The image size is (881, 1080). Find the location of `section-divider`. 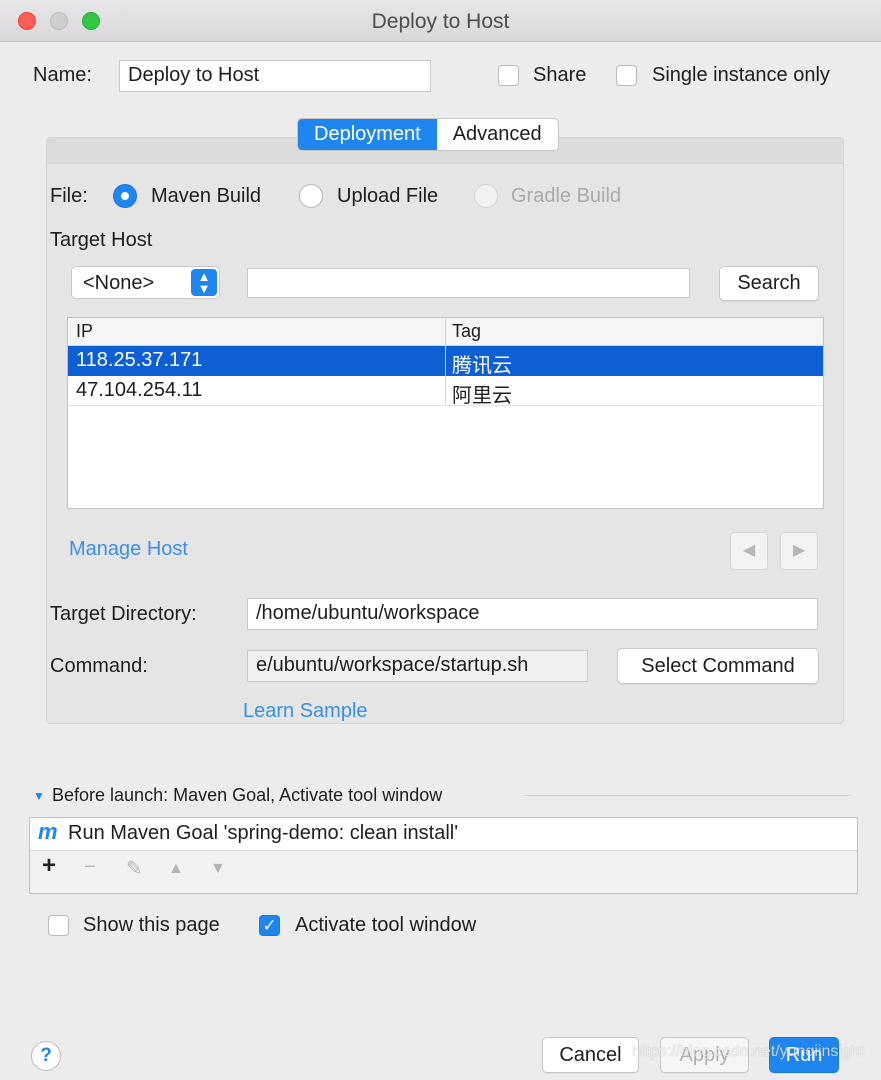

section-divider is located at coordinates (687, 795).